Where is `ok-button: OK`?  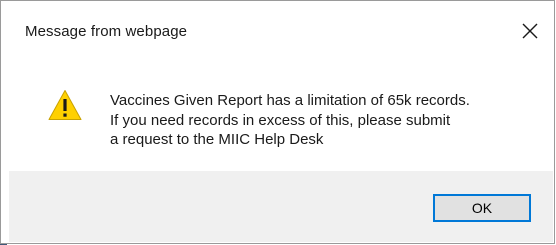
ok-button: OK is located at coordinates (482, 208).